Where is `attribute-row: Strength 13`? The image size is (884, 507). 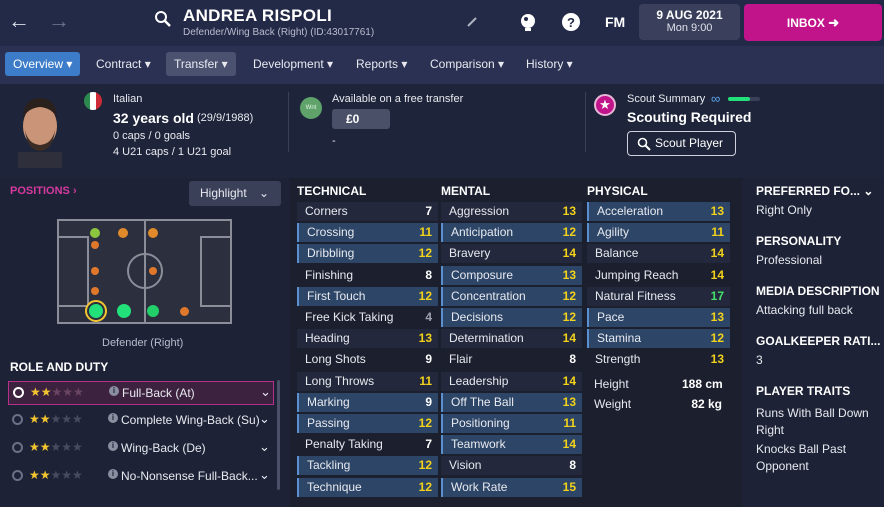
attribute-row: Strength 13 is located at coordinates (658, 359).